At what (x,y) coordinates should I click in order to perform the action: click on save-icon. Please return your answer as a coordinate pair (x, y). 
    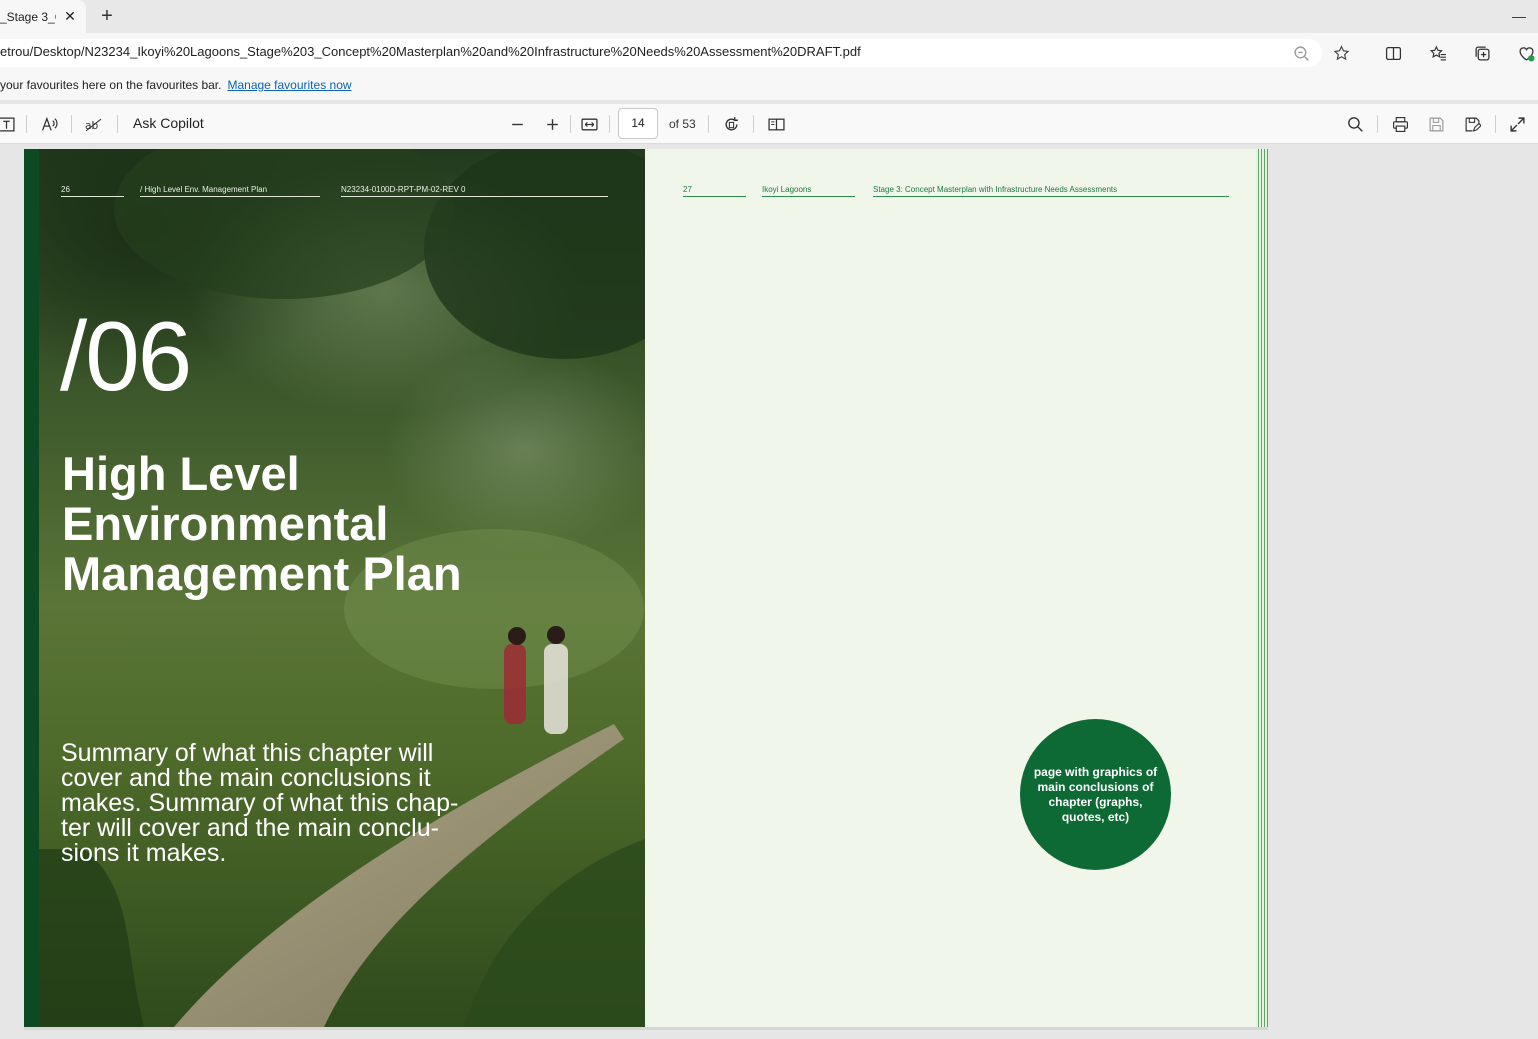
    Looking at the image, I should click on (1436, 124).